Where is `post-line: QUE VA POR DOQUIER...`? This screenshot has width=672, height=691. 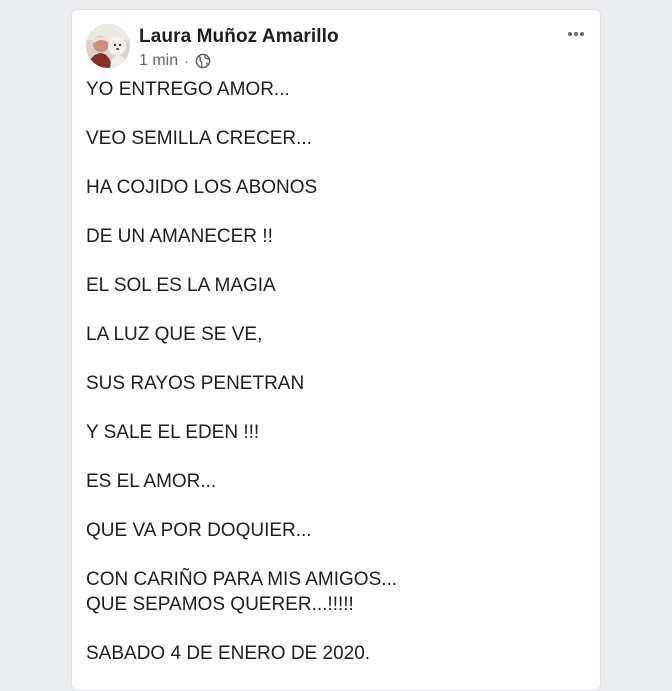 post-line: QUE VA POR DOQUIER... is located at coordinates (199, 530).